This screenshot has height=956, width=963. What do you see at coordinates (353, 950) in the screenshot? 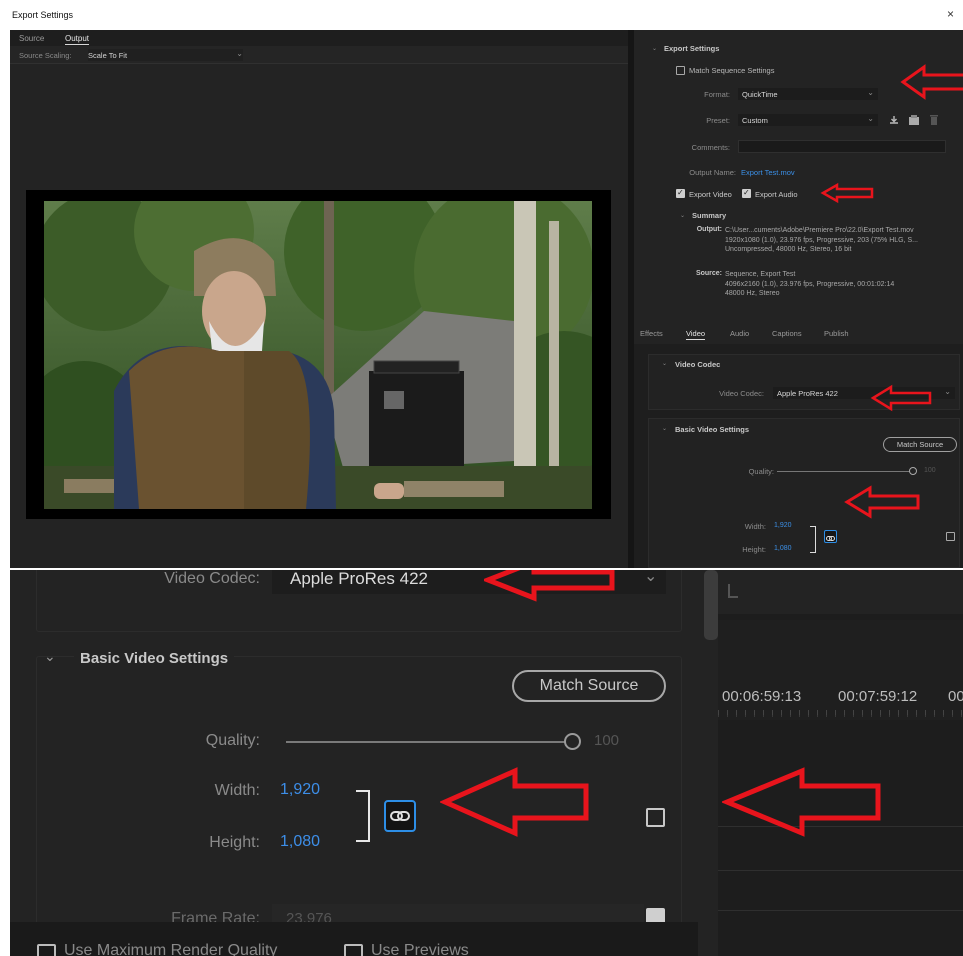
I see `use-previews-checkbox` at bounding box center [353, 950].